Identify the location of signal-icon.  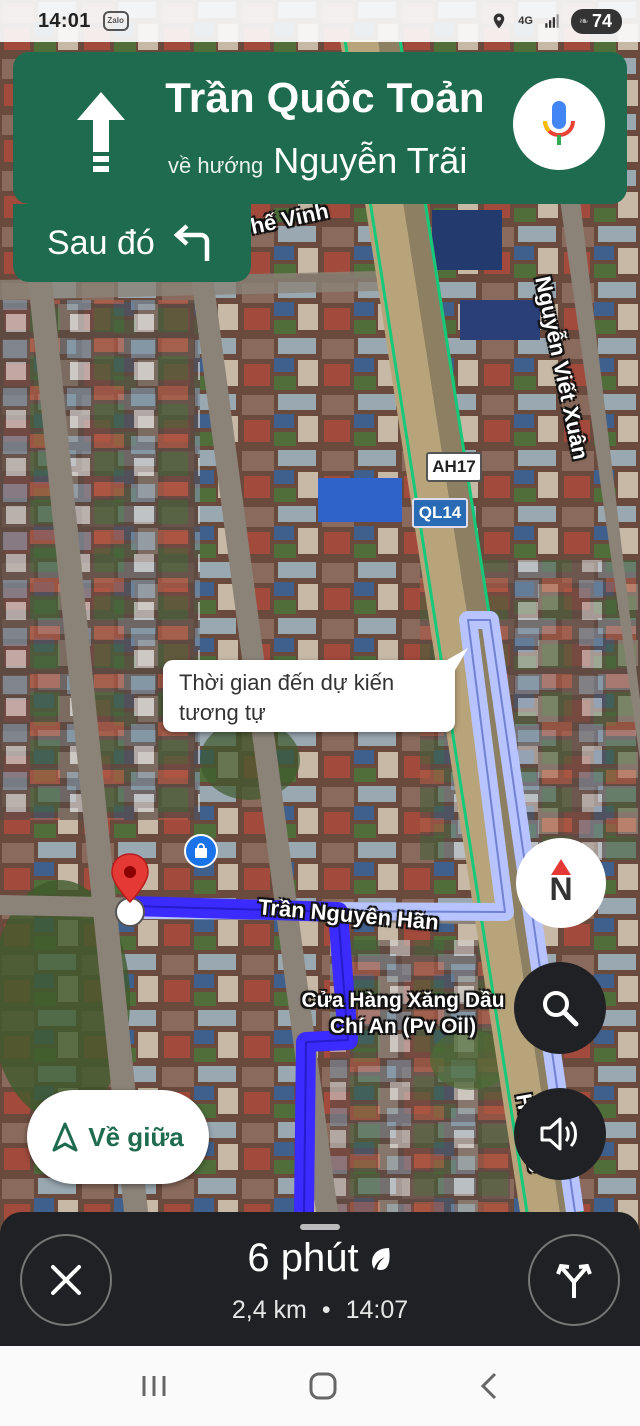
(552, 21).